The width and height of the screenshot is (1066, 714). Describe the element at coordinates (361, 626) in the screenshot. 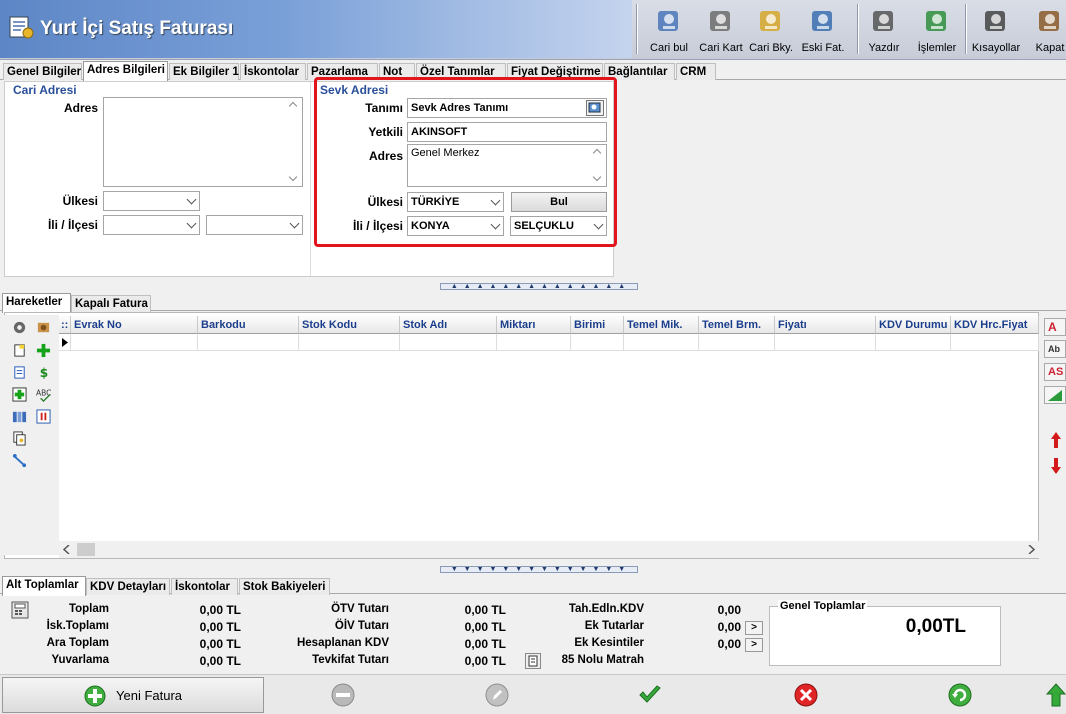

I see `total-label-oiv-tutari: ÖİV Tutarı` at that location.